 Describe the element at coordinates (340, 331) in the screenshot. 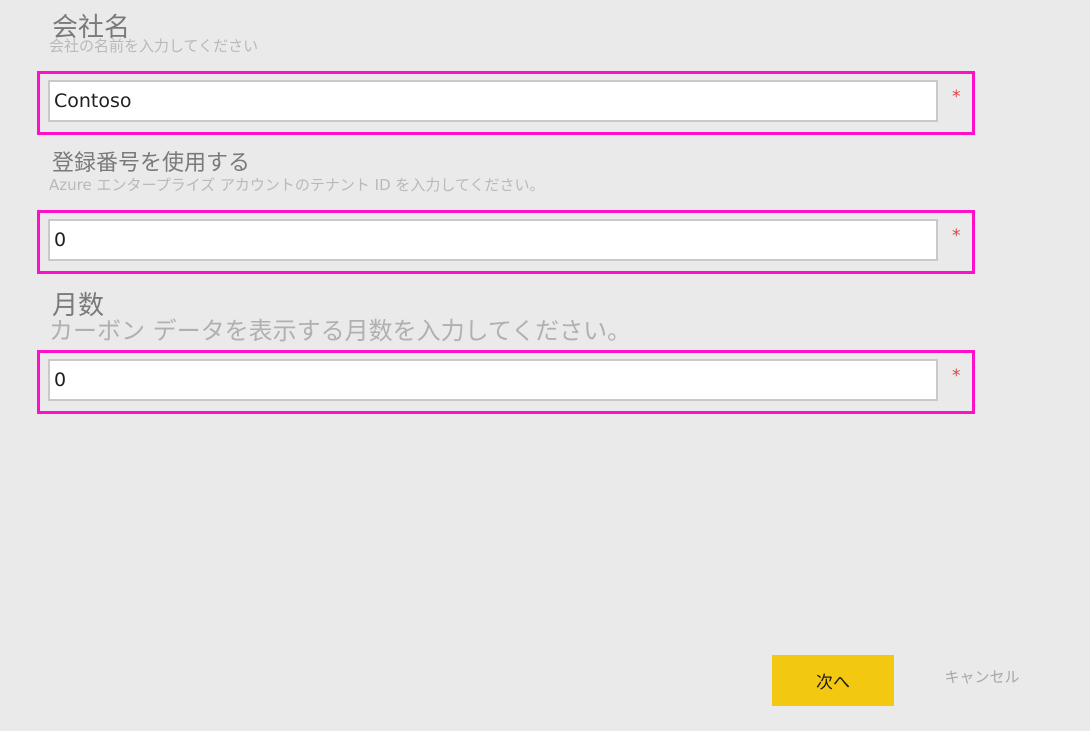

I see `months-description: カーボン データを表示する月数を入力してください。` at that location.